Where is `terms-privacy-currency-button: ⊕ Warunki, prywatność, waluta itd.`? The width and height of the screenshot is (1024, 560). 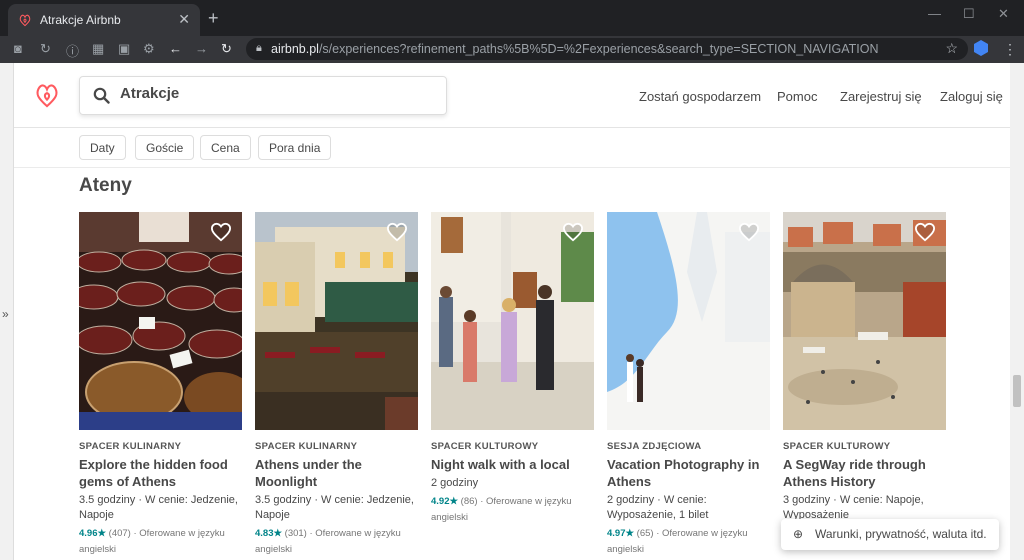
terms-privacy-currency-button: ⊕ Warunki, prywatność, waluta itd. is located at coordinates (890, 534).